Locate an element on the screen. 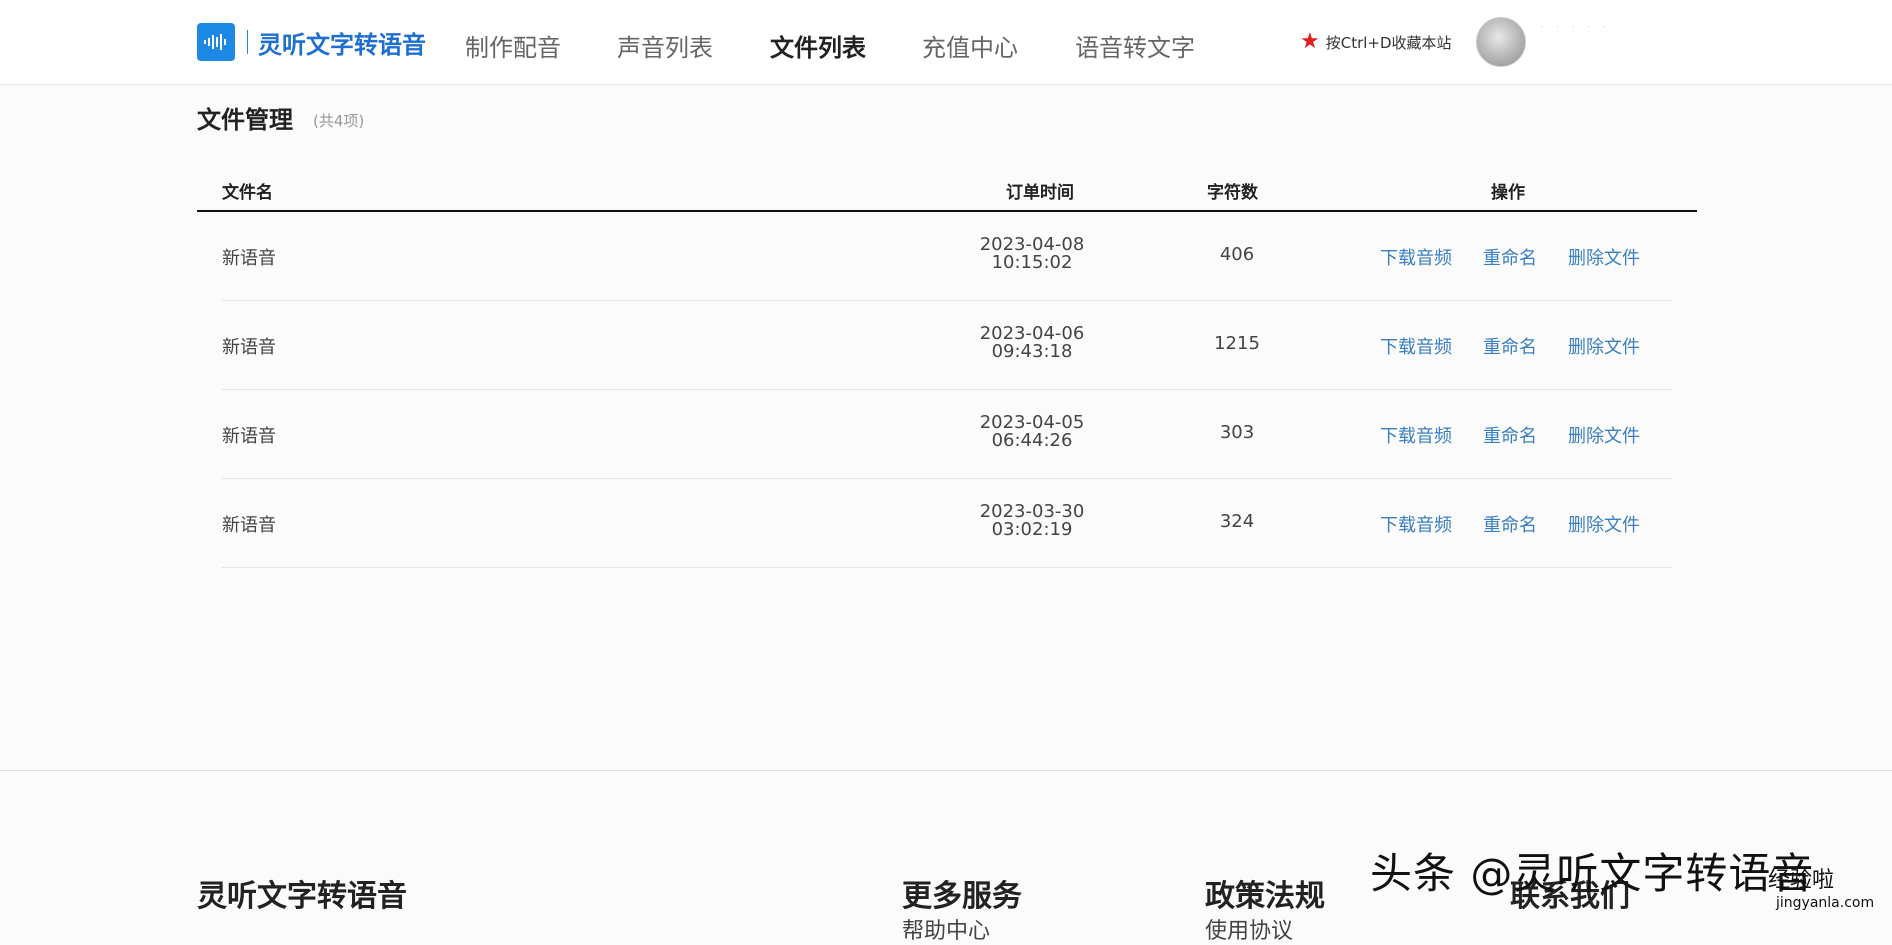  order-time: 2023-04-05 06:44:26 is located at coordinates (1032, 432).